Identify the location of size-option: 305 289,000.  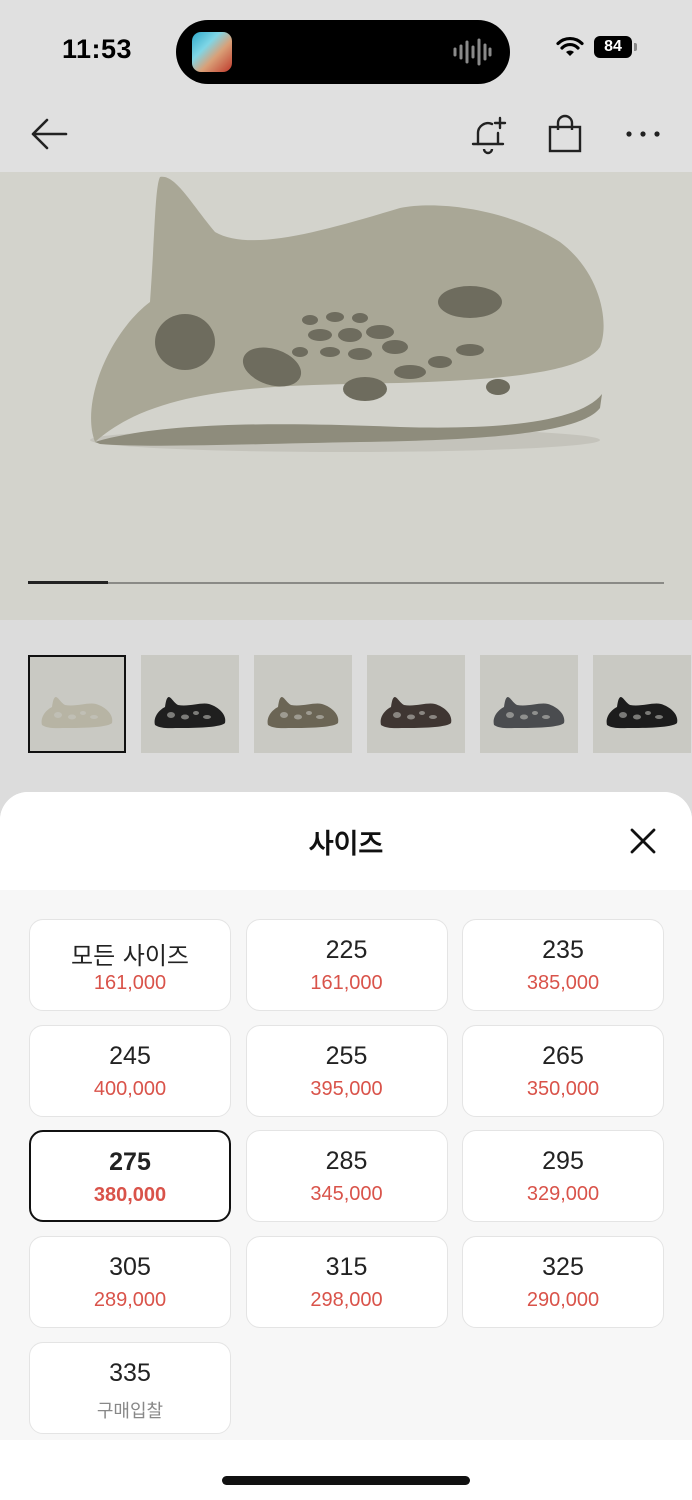
(130, 1282).